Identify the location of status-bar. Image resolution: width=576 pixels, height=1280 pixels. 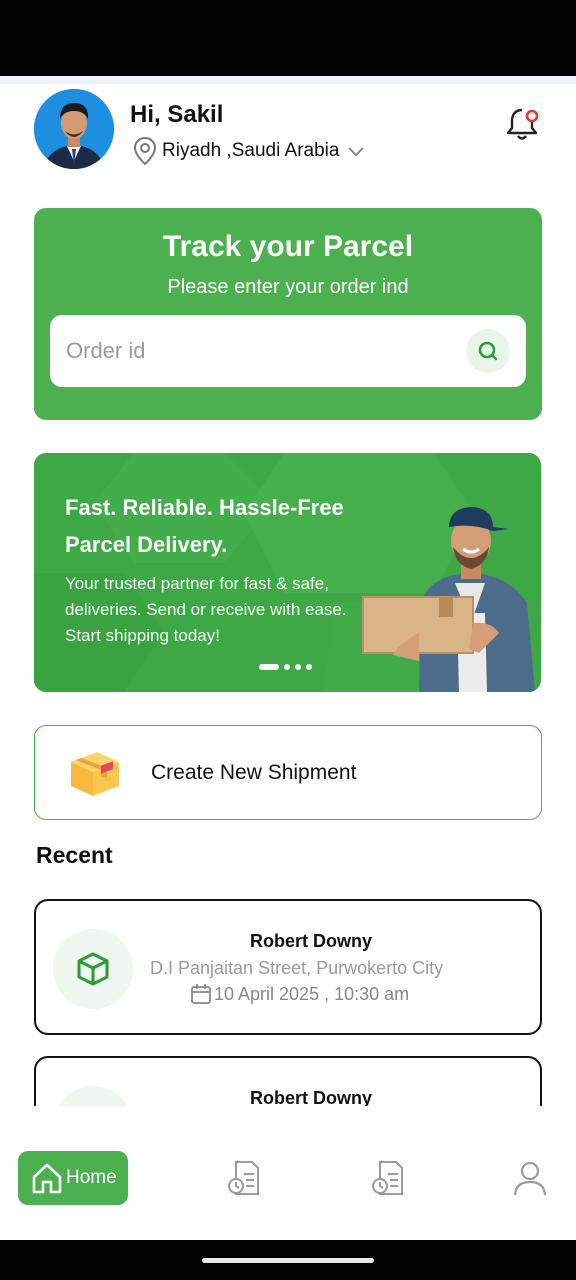
(288, 38).